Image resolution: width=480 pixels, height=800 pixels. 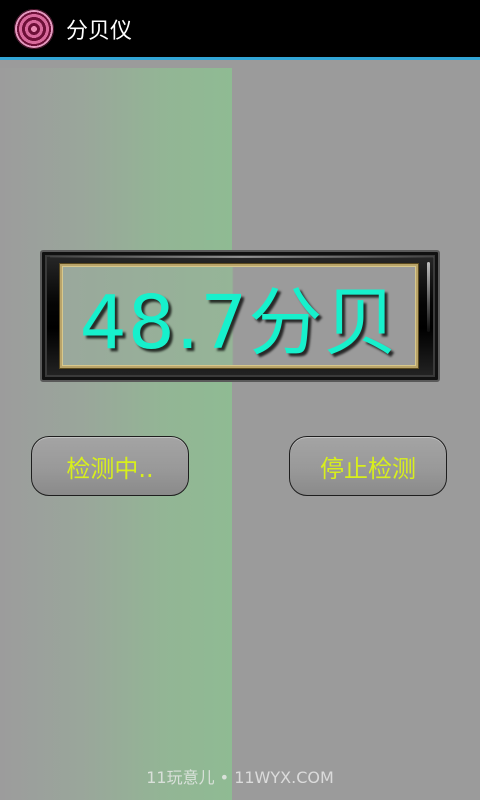 What do you see at coordinates (428, 297) in the screenshot?
I see `frame-gloss` at bounding box center [428, 297].